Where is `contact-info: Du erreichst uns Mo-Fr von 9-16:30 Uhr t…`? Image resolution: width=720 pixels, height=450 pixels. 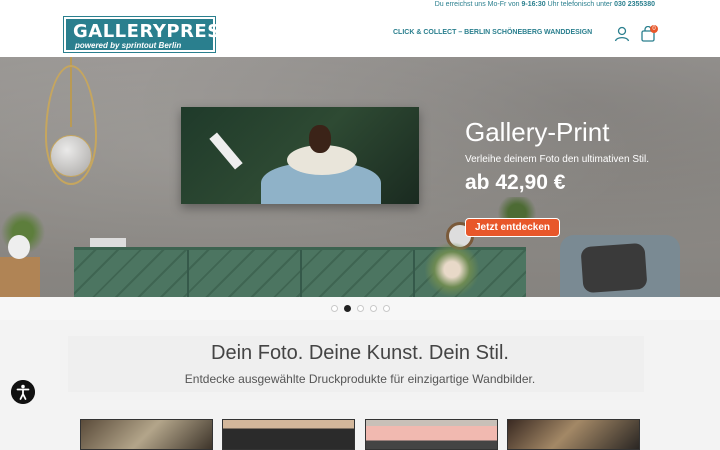
contact-info: Du erreichst uns Mo-Fr von 9-16:30 Uhr t… is located at coordinates (544, 4).